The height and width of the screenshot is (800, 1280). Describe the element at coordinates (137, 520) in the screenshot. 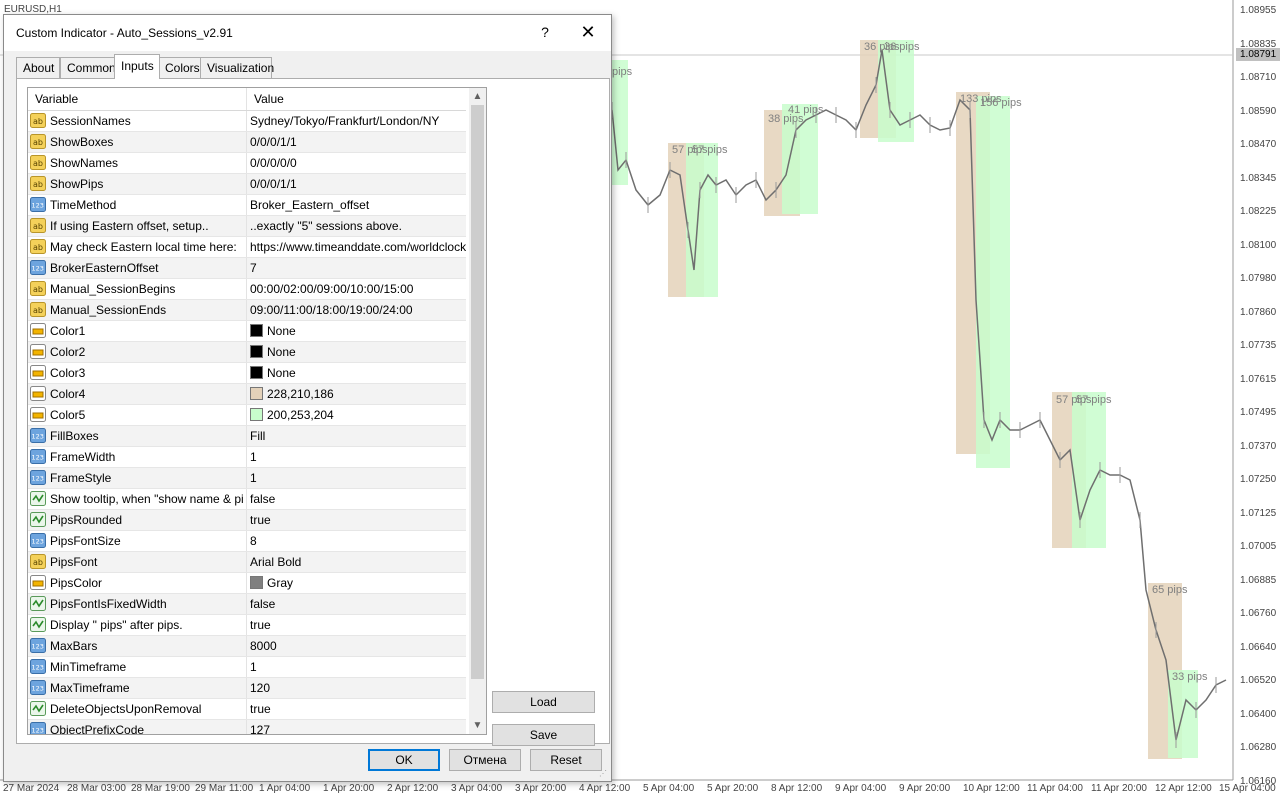

I see `variable-cell: PipsRounded` at that location.